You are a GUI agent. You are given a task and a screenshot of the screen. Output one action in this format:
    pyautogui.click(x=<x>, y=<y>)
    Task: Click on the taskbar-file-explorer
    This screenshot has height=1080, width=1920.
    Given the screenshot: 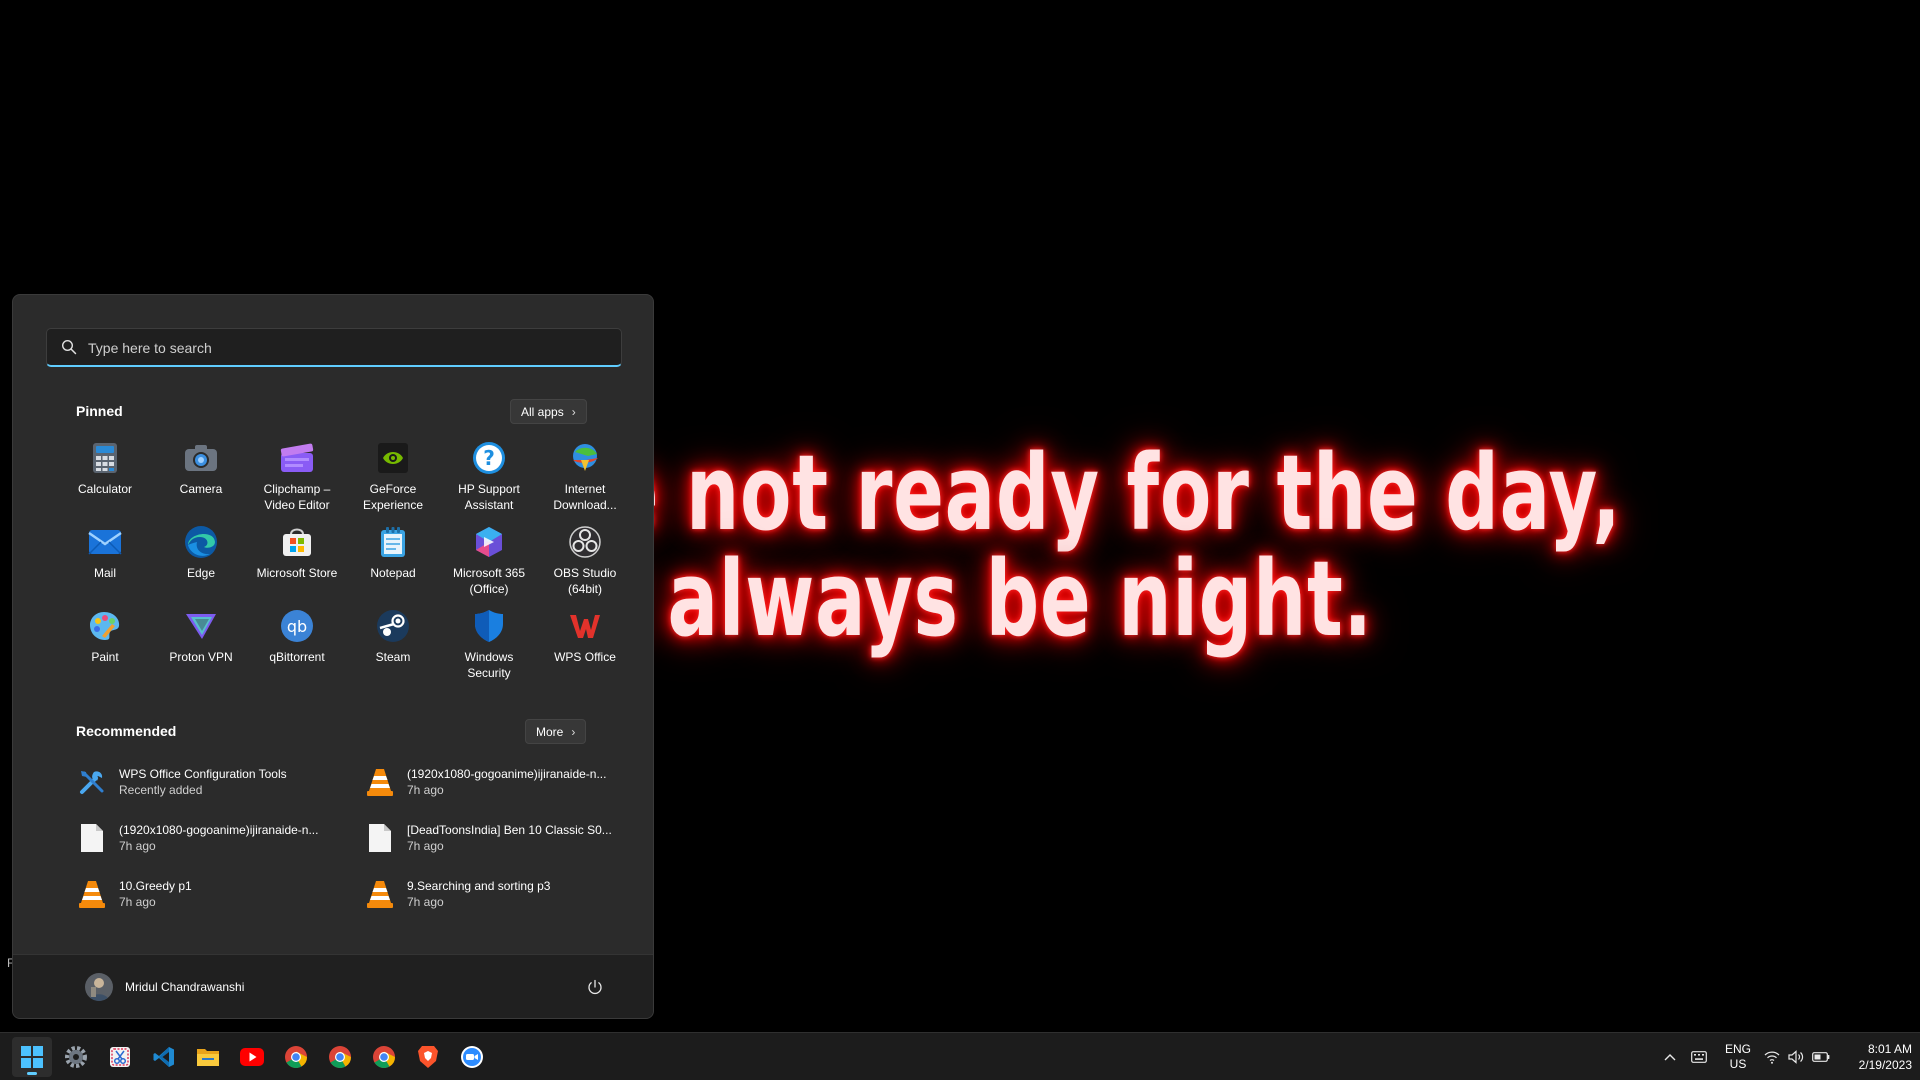 What is the action you would take?
    pyautogui.click(x=208, y=1057)
    